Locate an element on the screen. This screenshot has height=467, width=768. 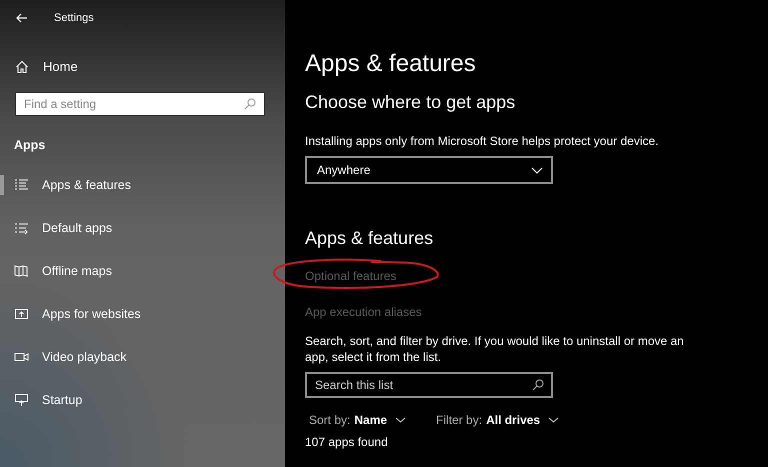
monitor-icon is located at coordinates (21, 400).